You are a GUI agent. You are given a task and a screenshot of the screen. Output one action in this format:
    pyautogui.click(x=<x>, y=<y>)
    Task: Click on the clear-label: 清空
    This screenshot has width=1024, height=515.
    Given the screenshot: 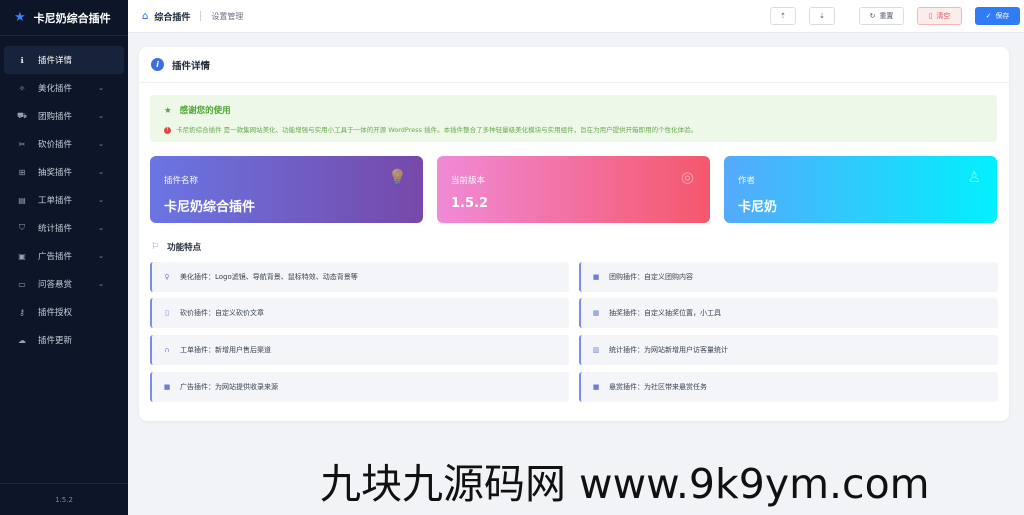 What is the action you would take?
    pyautogui.click(x=943, y=16)
    